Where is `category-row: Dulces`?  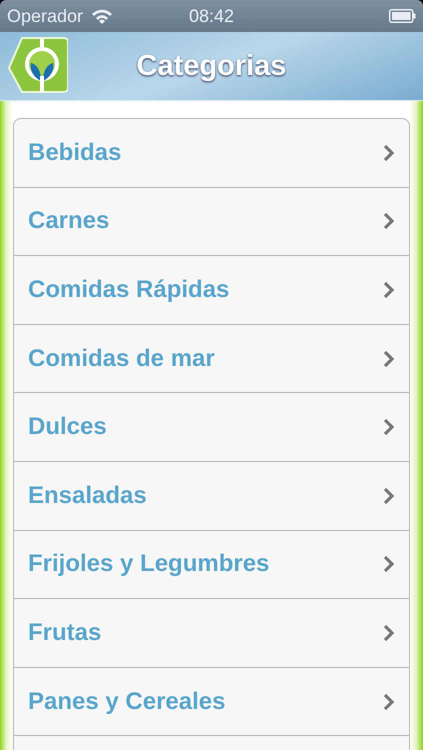 category-row: Dulces is located at coordinates (211, 427).